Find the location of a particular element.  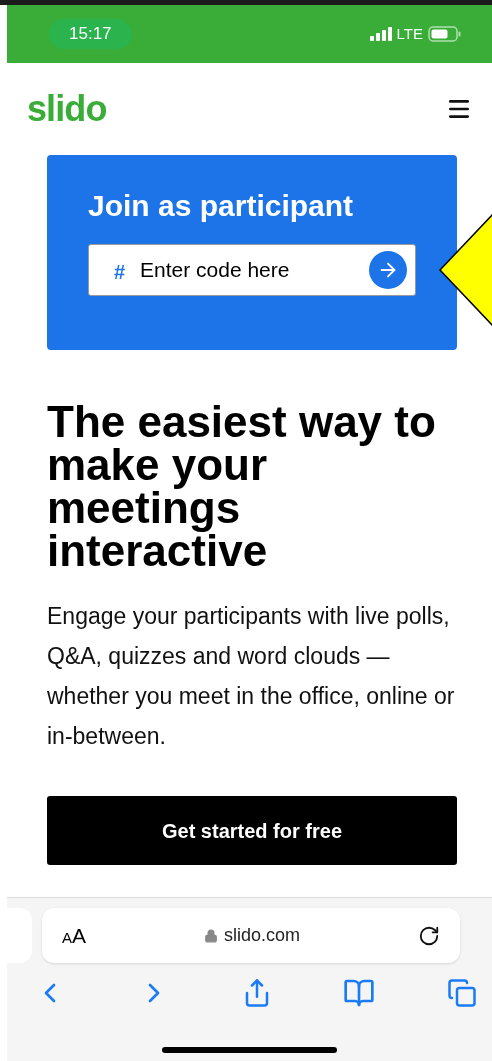

battery-icon is located at coordinates (445, 34).